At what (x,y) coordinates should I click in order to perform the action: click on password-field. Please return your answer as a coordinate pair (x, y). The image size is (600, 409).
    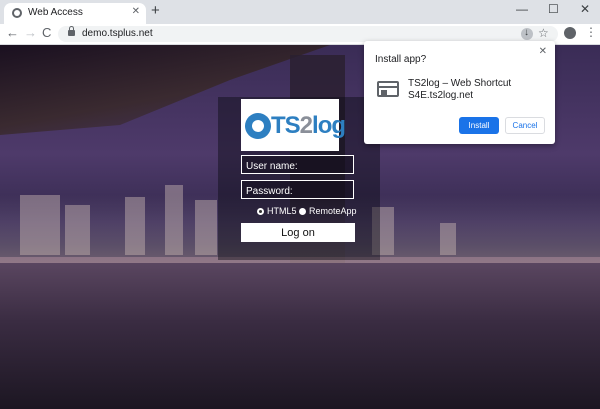
    Looking at the image, I should click on (297, 190).